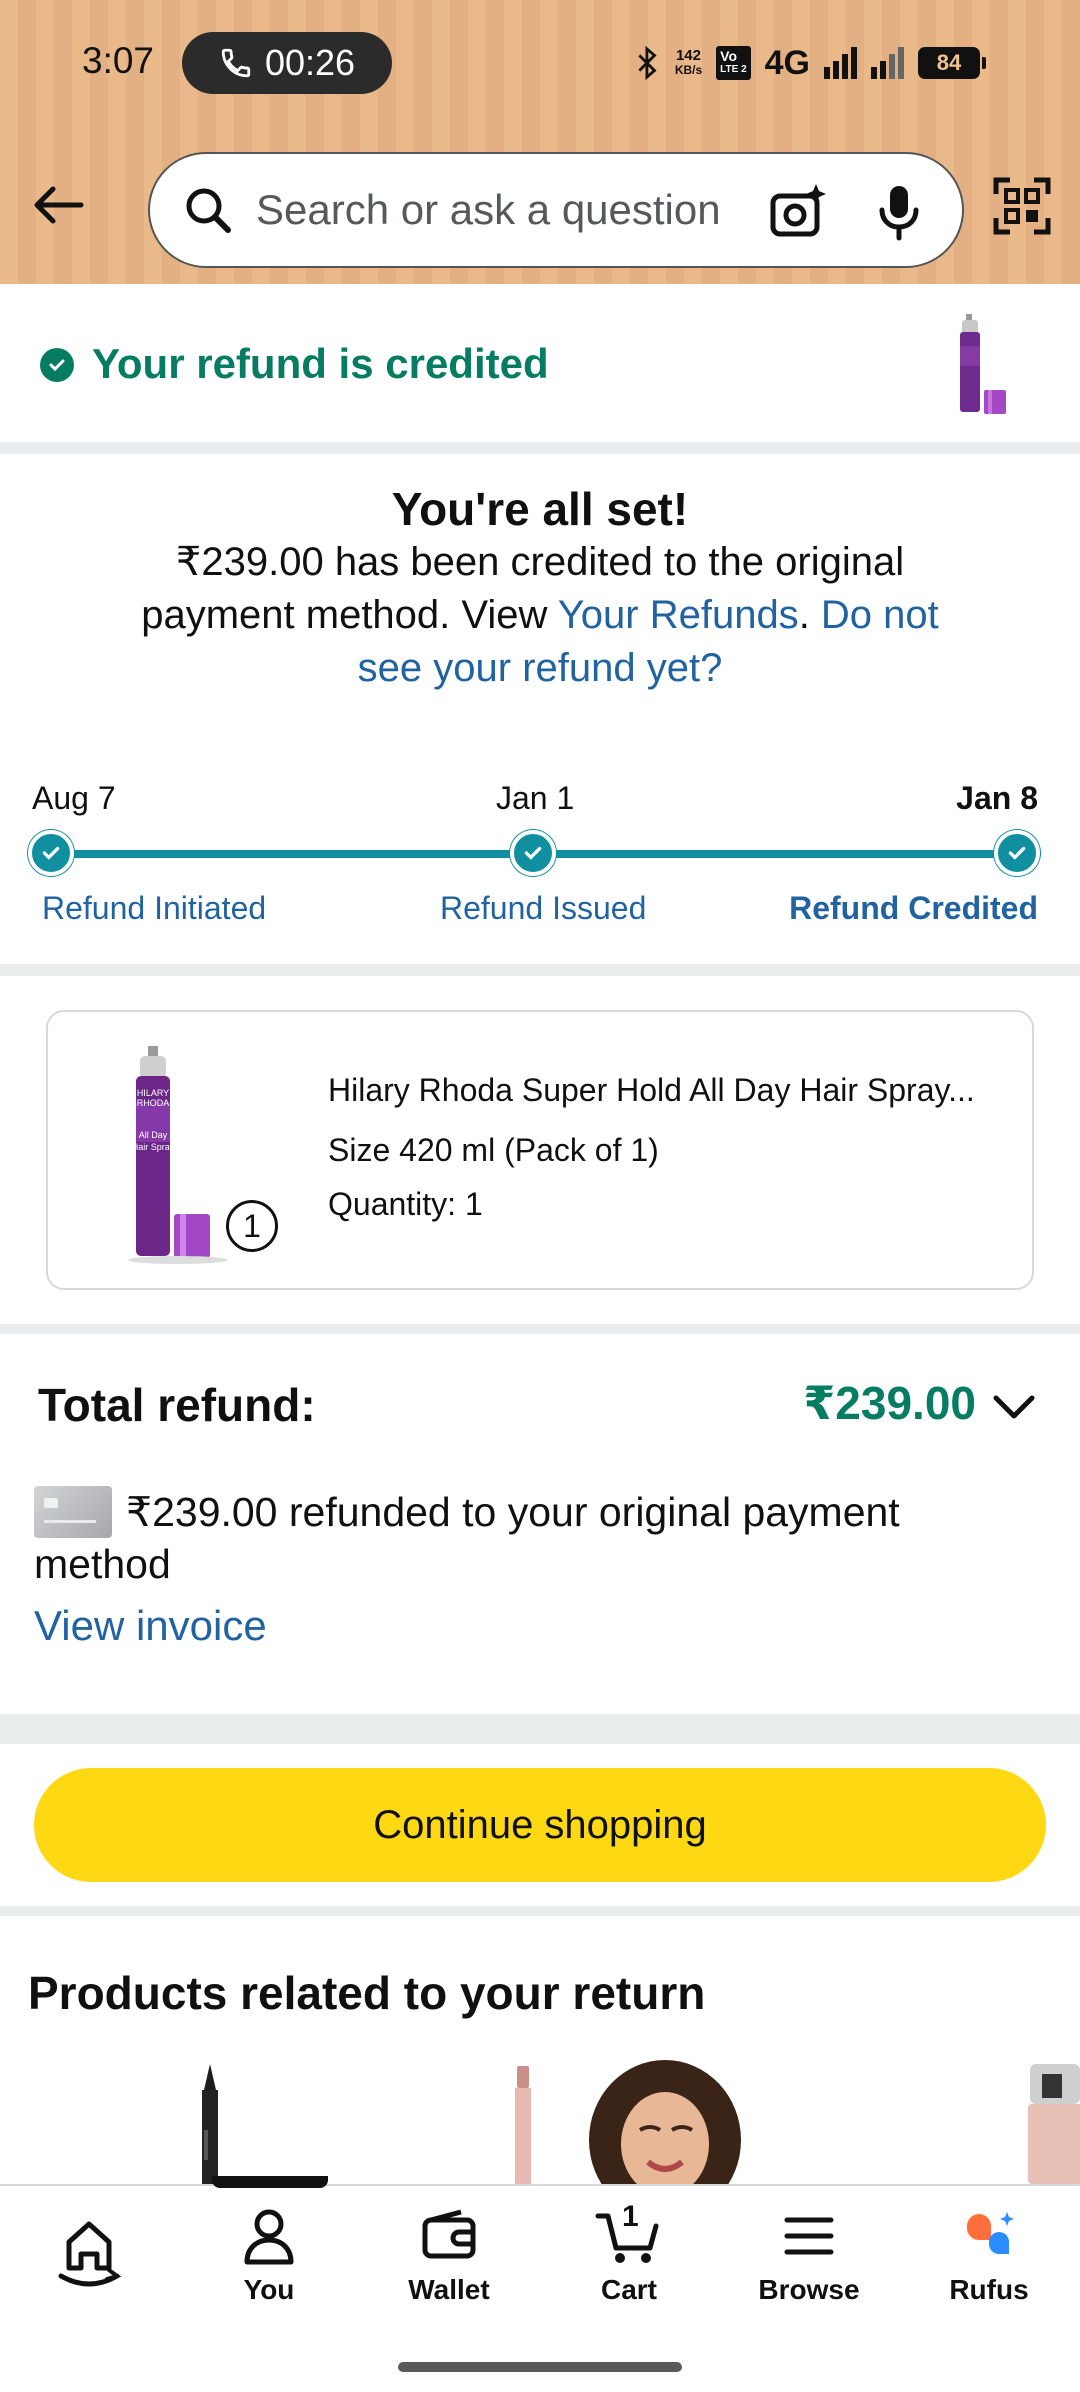 The image size is (1080, 2392). I want to click on back-button, so click(58, 205).